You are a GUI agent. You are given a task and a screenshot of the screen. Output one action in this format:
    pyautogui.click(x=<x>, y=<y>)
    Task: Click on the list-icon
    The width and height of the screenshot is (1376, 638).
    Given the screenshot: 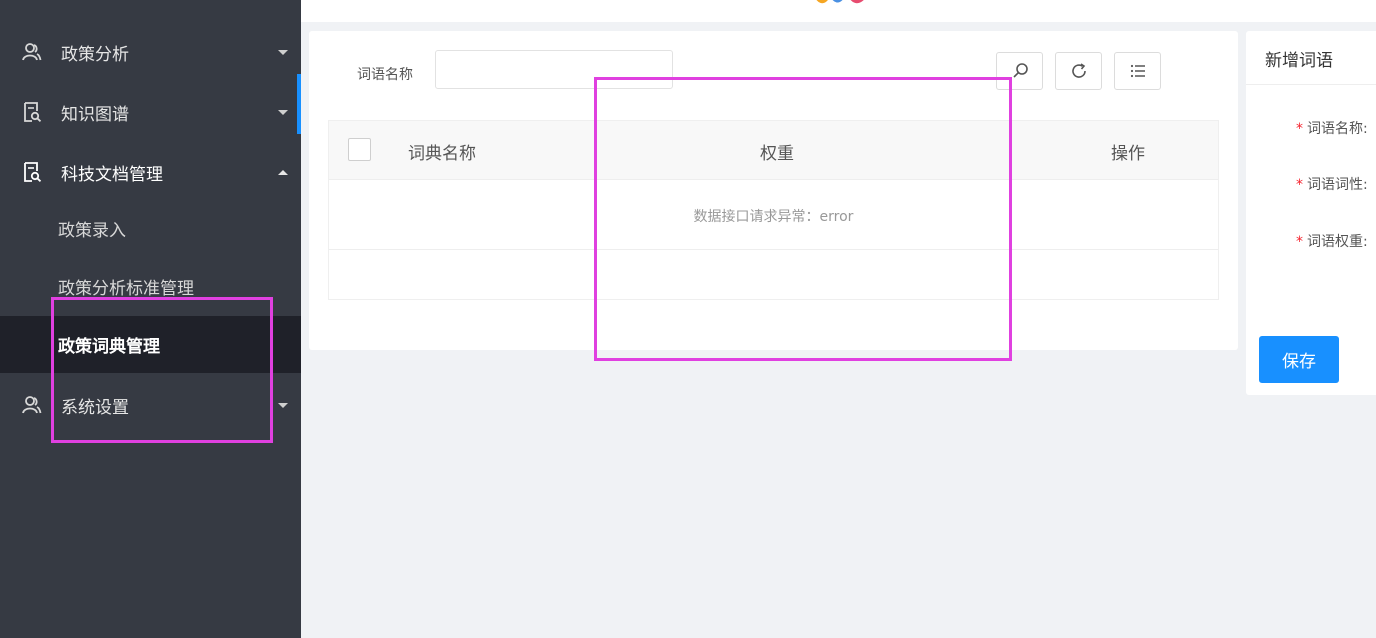 What is the action you would take?
    pyautogui.click(x=1137, y=71)
    